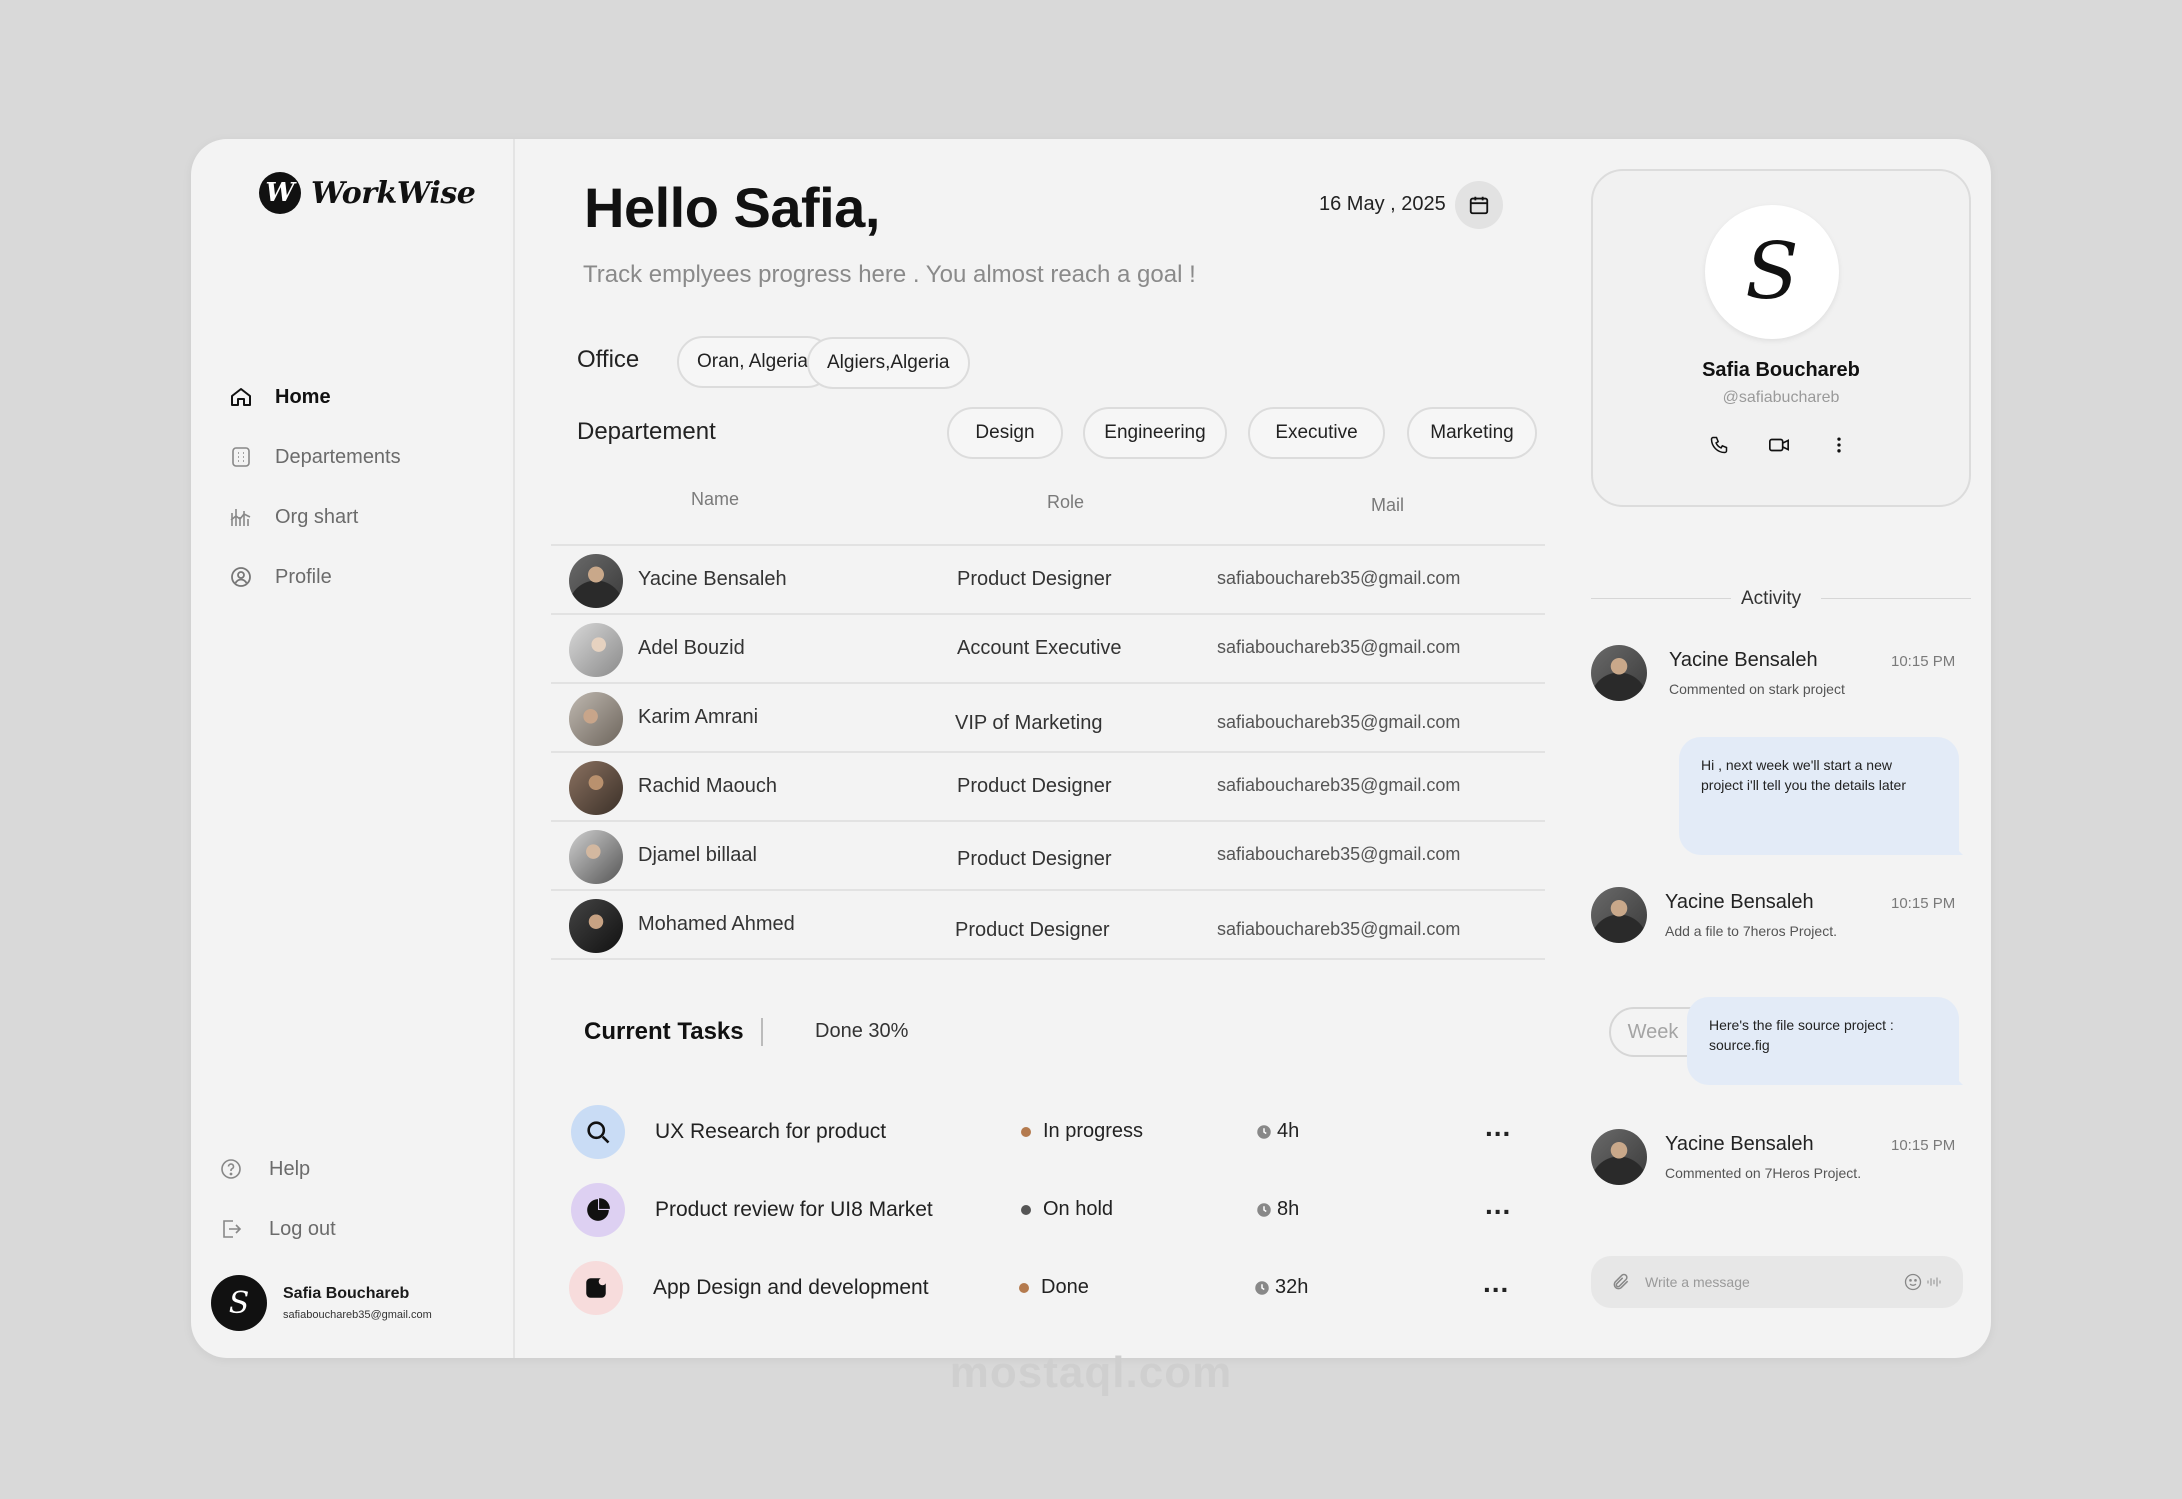 This screenshot has height=1499, width=2182. What do you see at coordinates (1771, 598) in the screenshot?
I see `activity-title: Activity` at bounding box center [1771, 598].